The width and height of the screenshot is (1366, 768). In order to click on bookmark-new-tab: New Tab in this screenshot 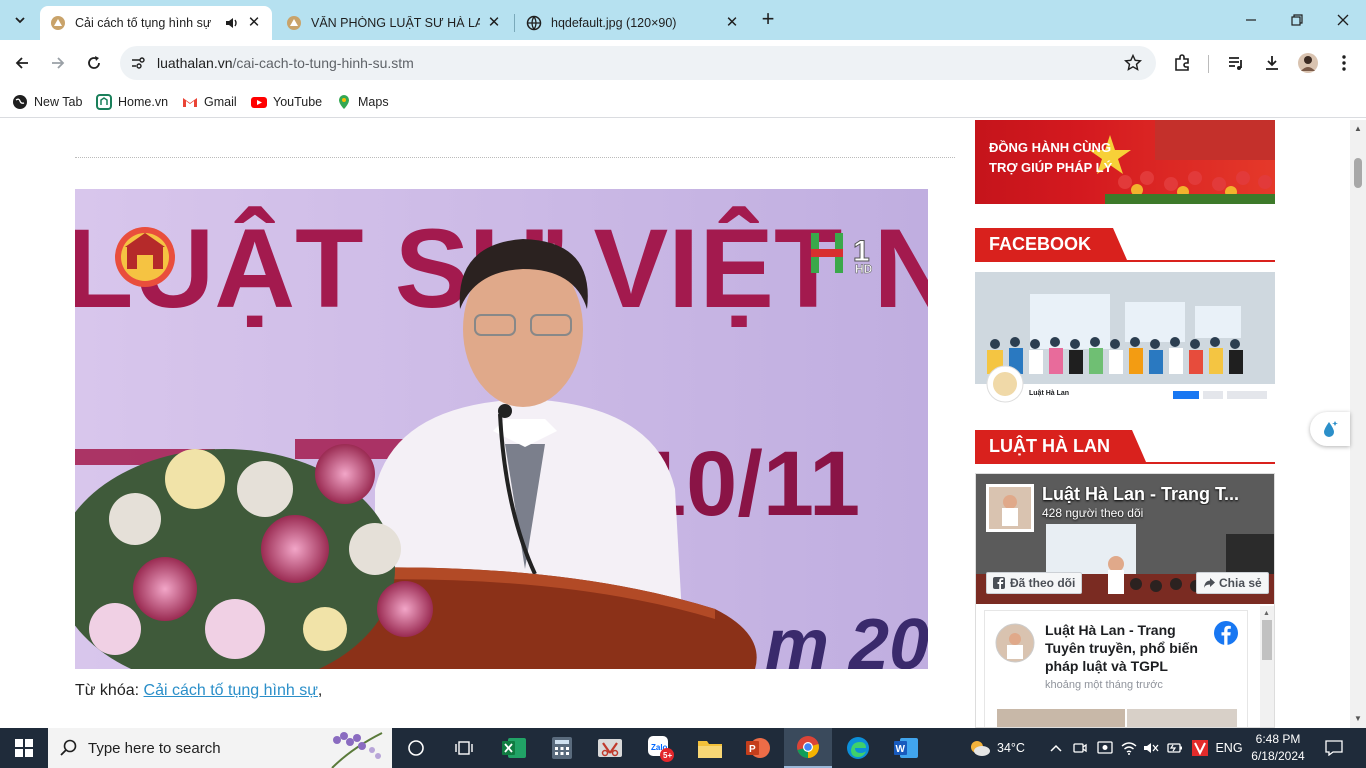, I will do `click(47, 102)`.